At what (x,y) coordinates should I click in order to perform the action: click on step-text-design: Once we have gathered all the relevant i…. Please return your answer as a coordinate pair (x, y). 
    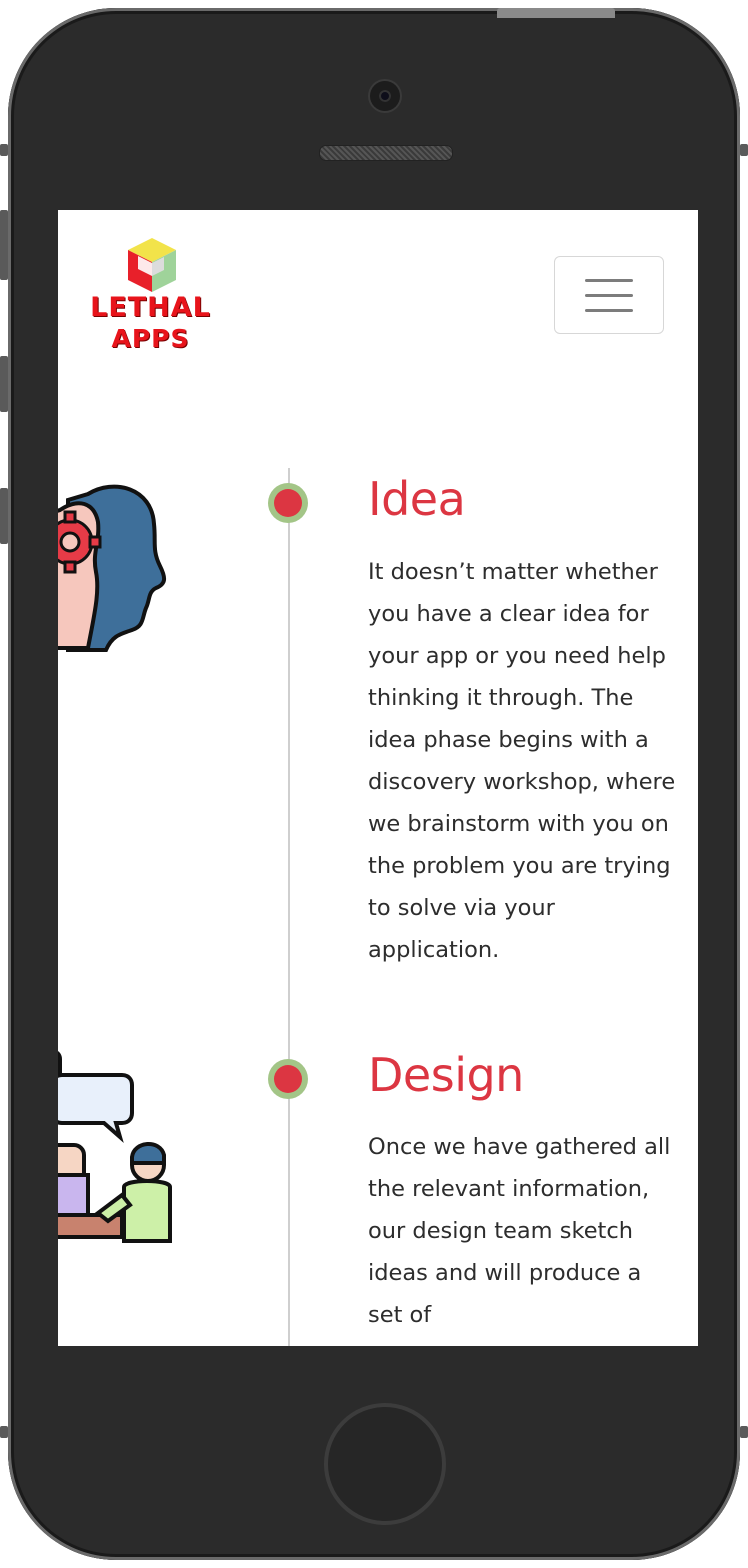
    Looking at the image, I should click on (519, 1231).